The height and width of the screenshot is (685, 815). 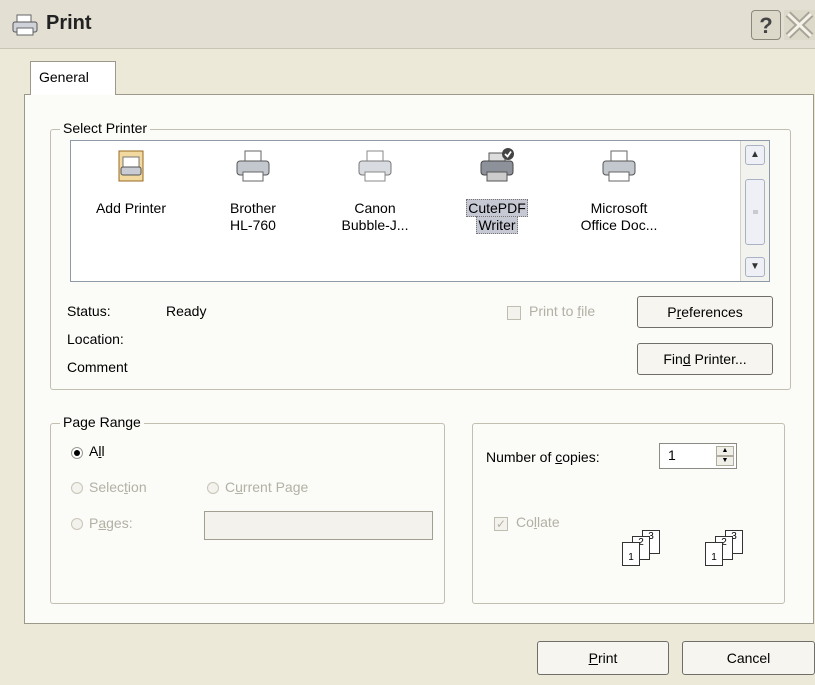 I want to click on selection-radio, so click(x=77, y=488).